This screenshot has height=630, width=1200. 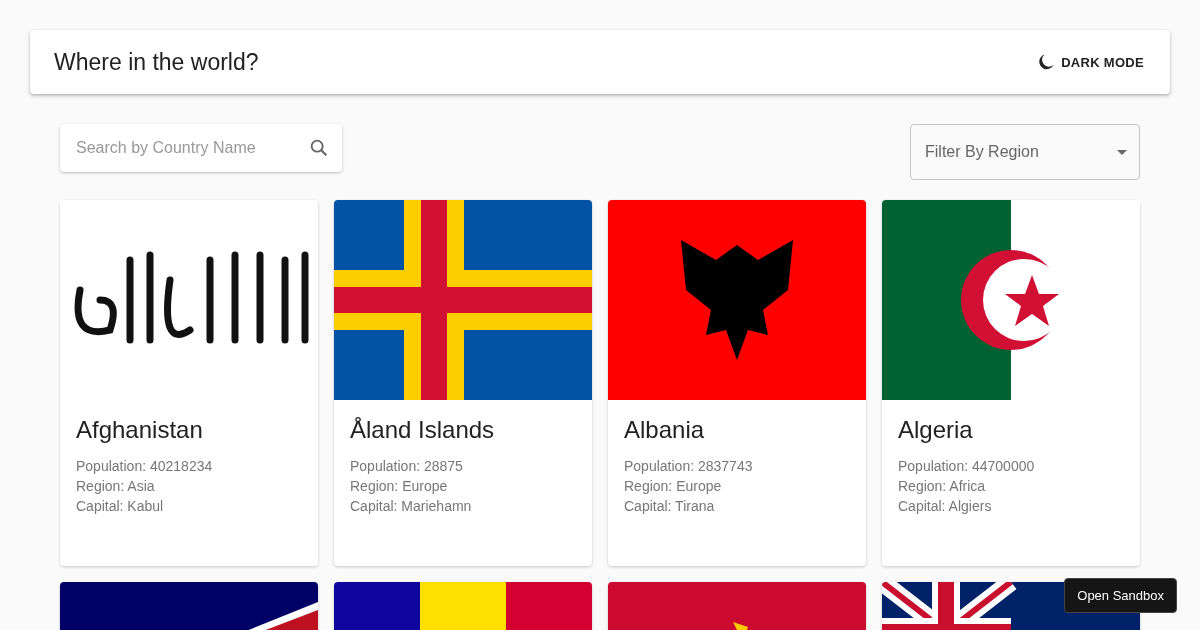 I want to click on country-detail: Region: Africa, so click(x=942, y=486).